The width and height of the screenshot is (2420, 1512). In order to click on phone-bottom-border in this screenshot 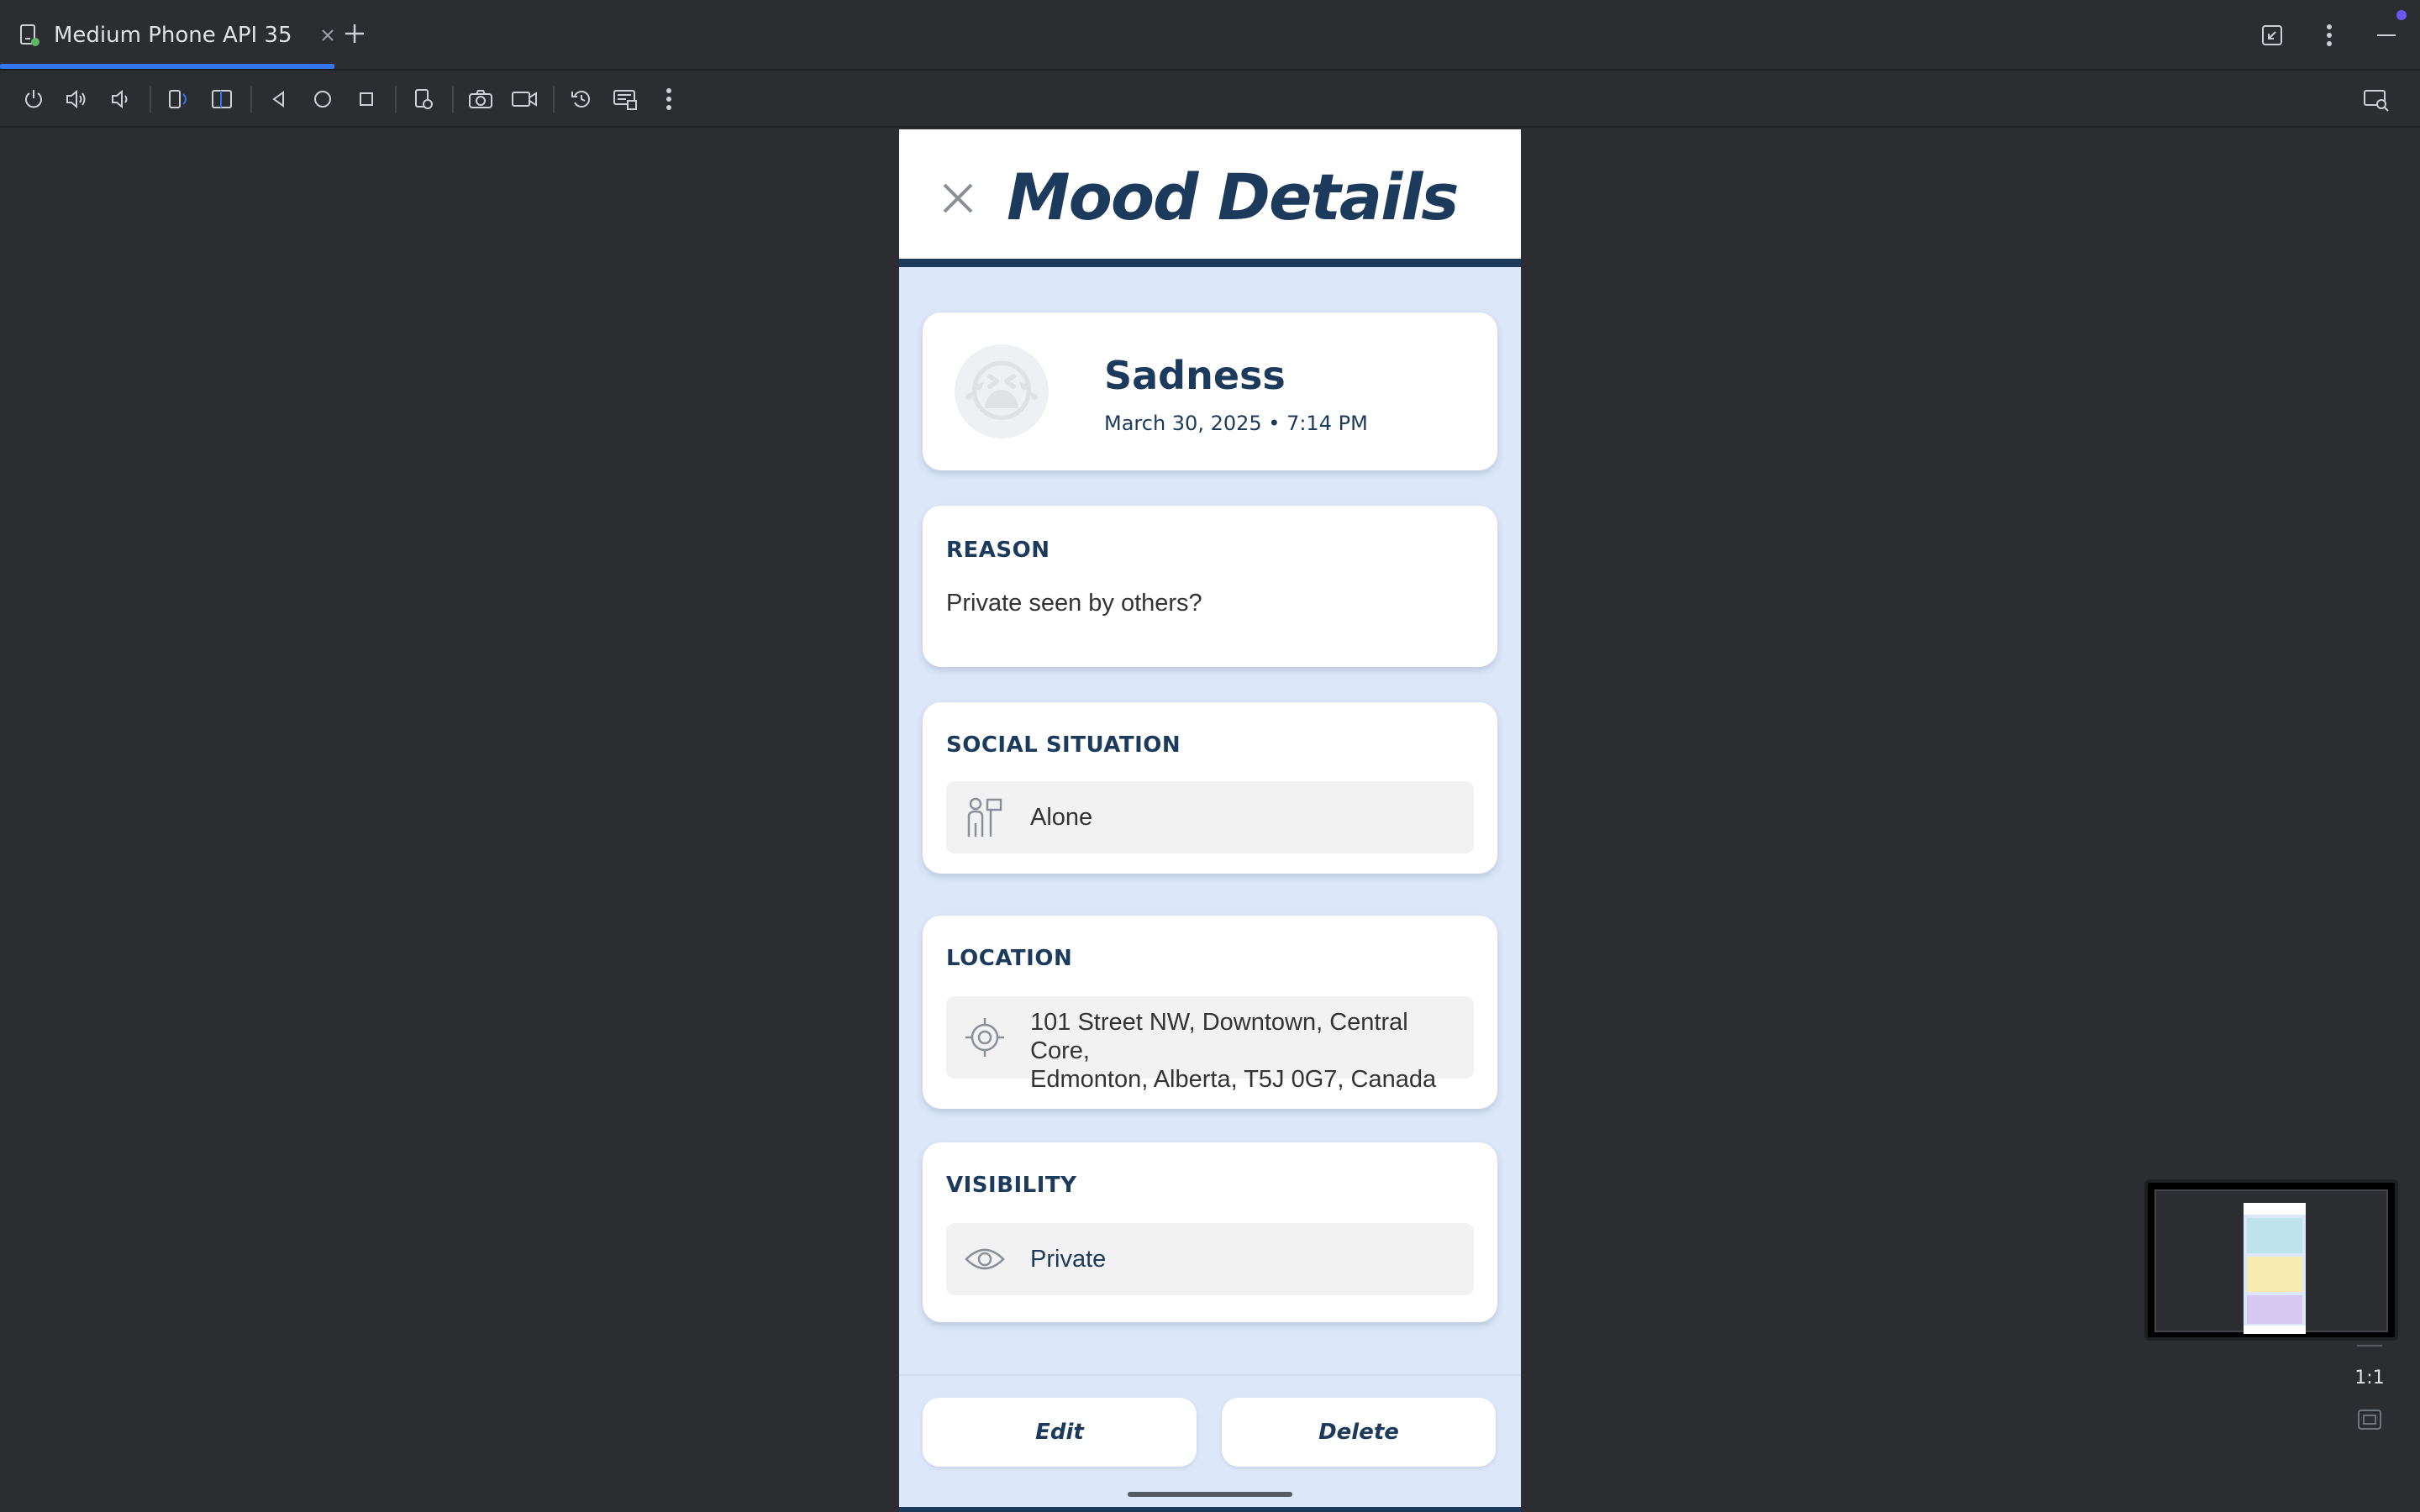, I will do `click(1210, 1509)`.